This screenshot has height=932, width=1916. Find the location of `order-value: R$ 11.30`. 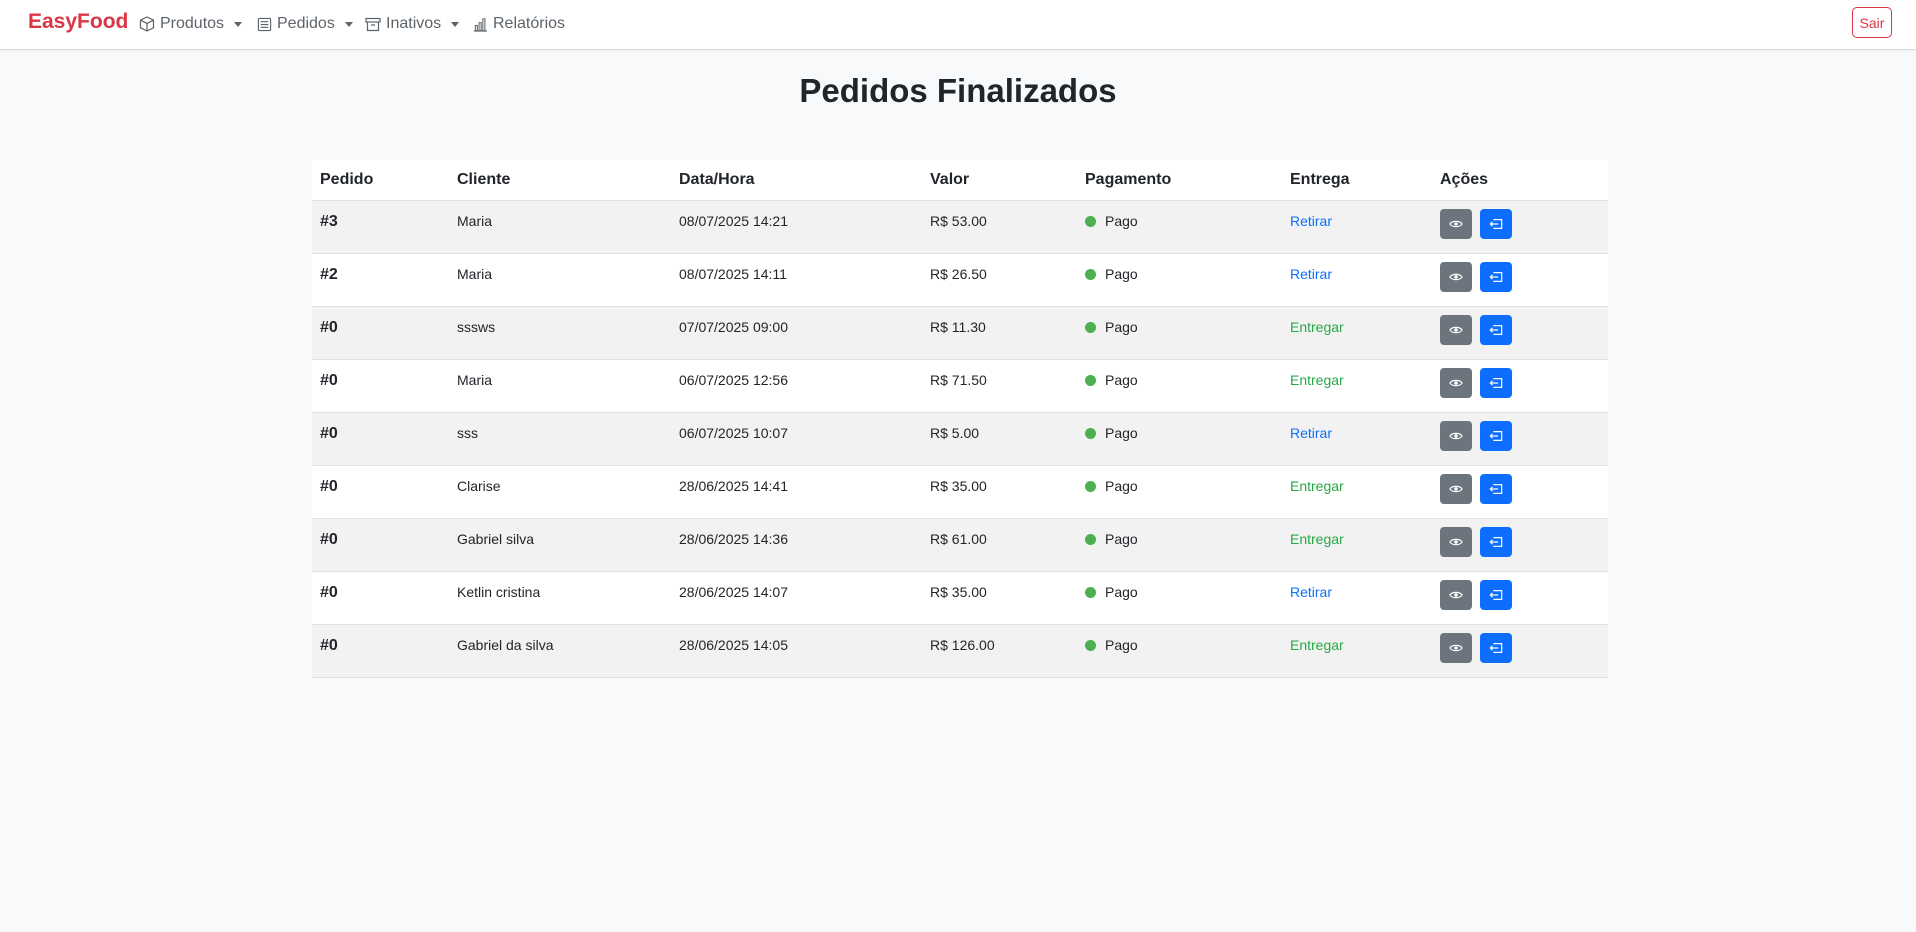

order-value: R$ 11.30 is located at coordinates (999, 333).